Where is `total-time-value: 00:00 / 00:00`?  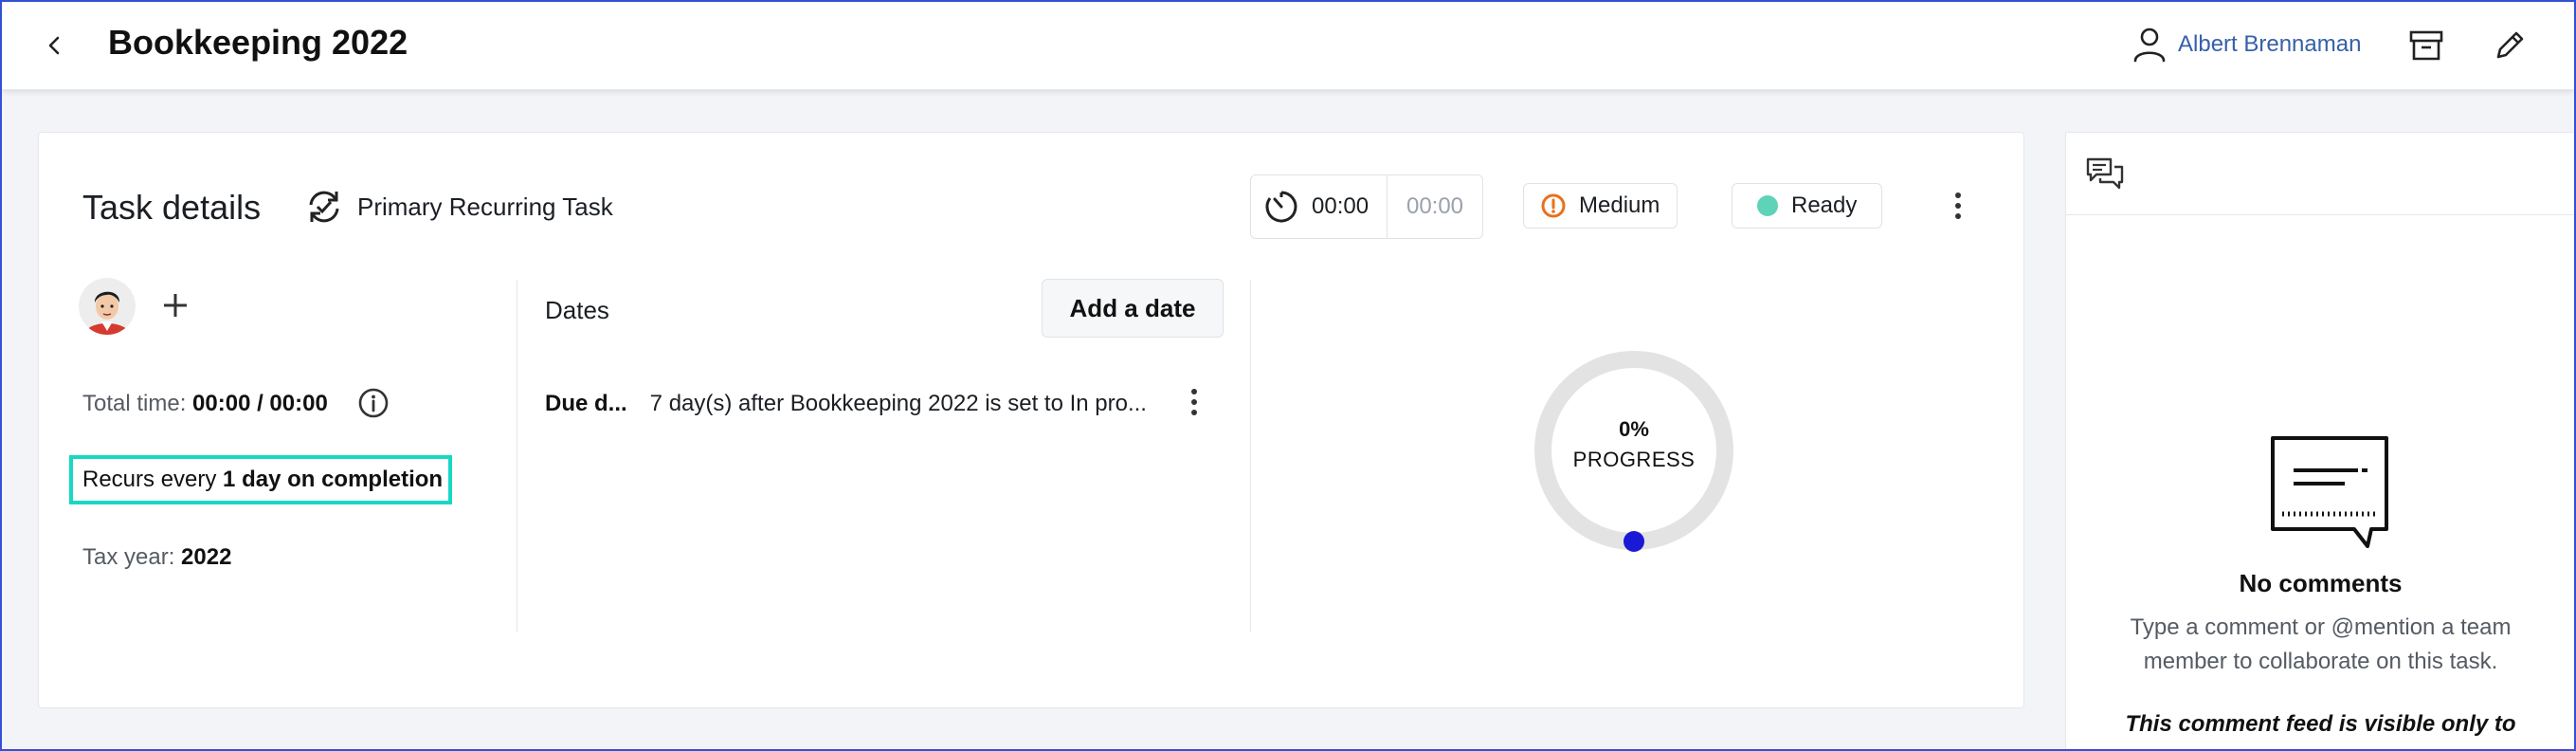
total-time-value: 00:00 / 00:00 is located at coordinates (260, 403).